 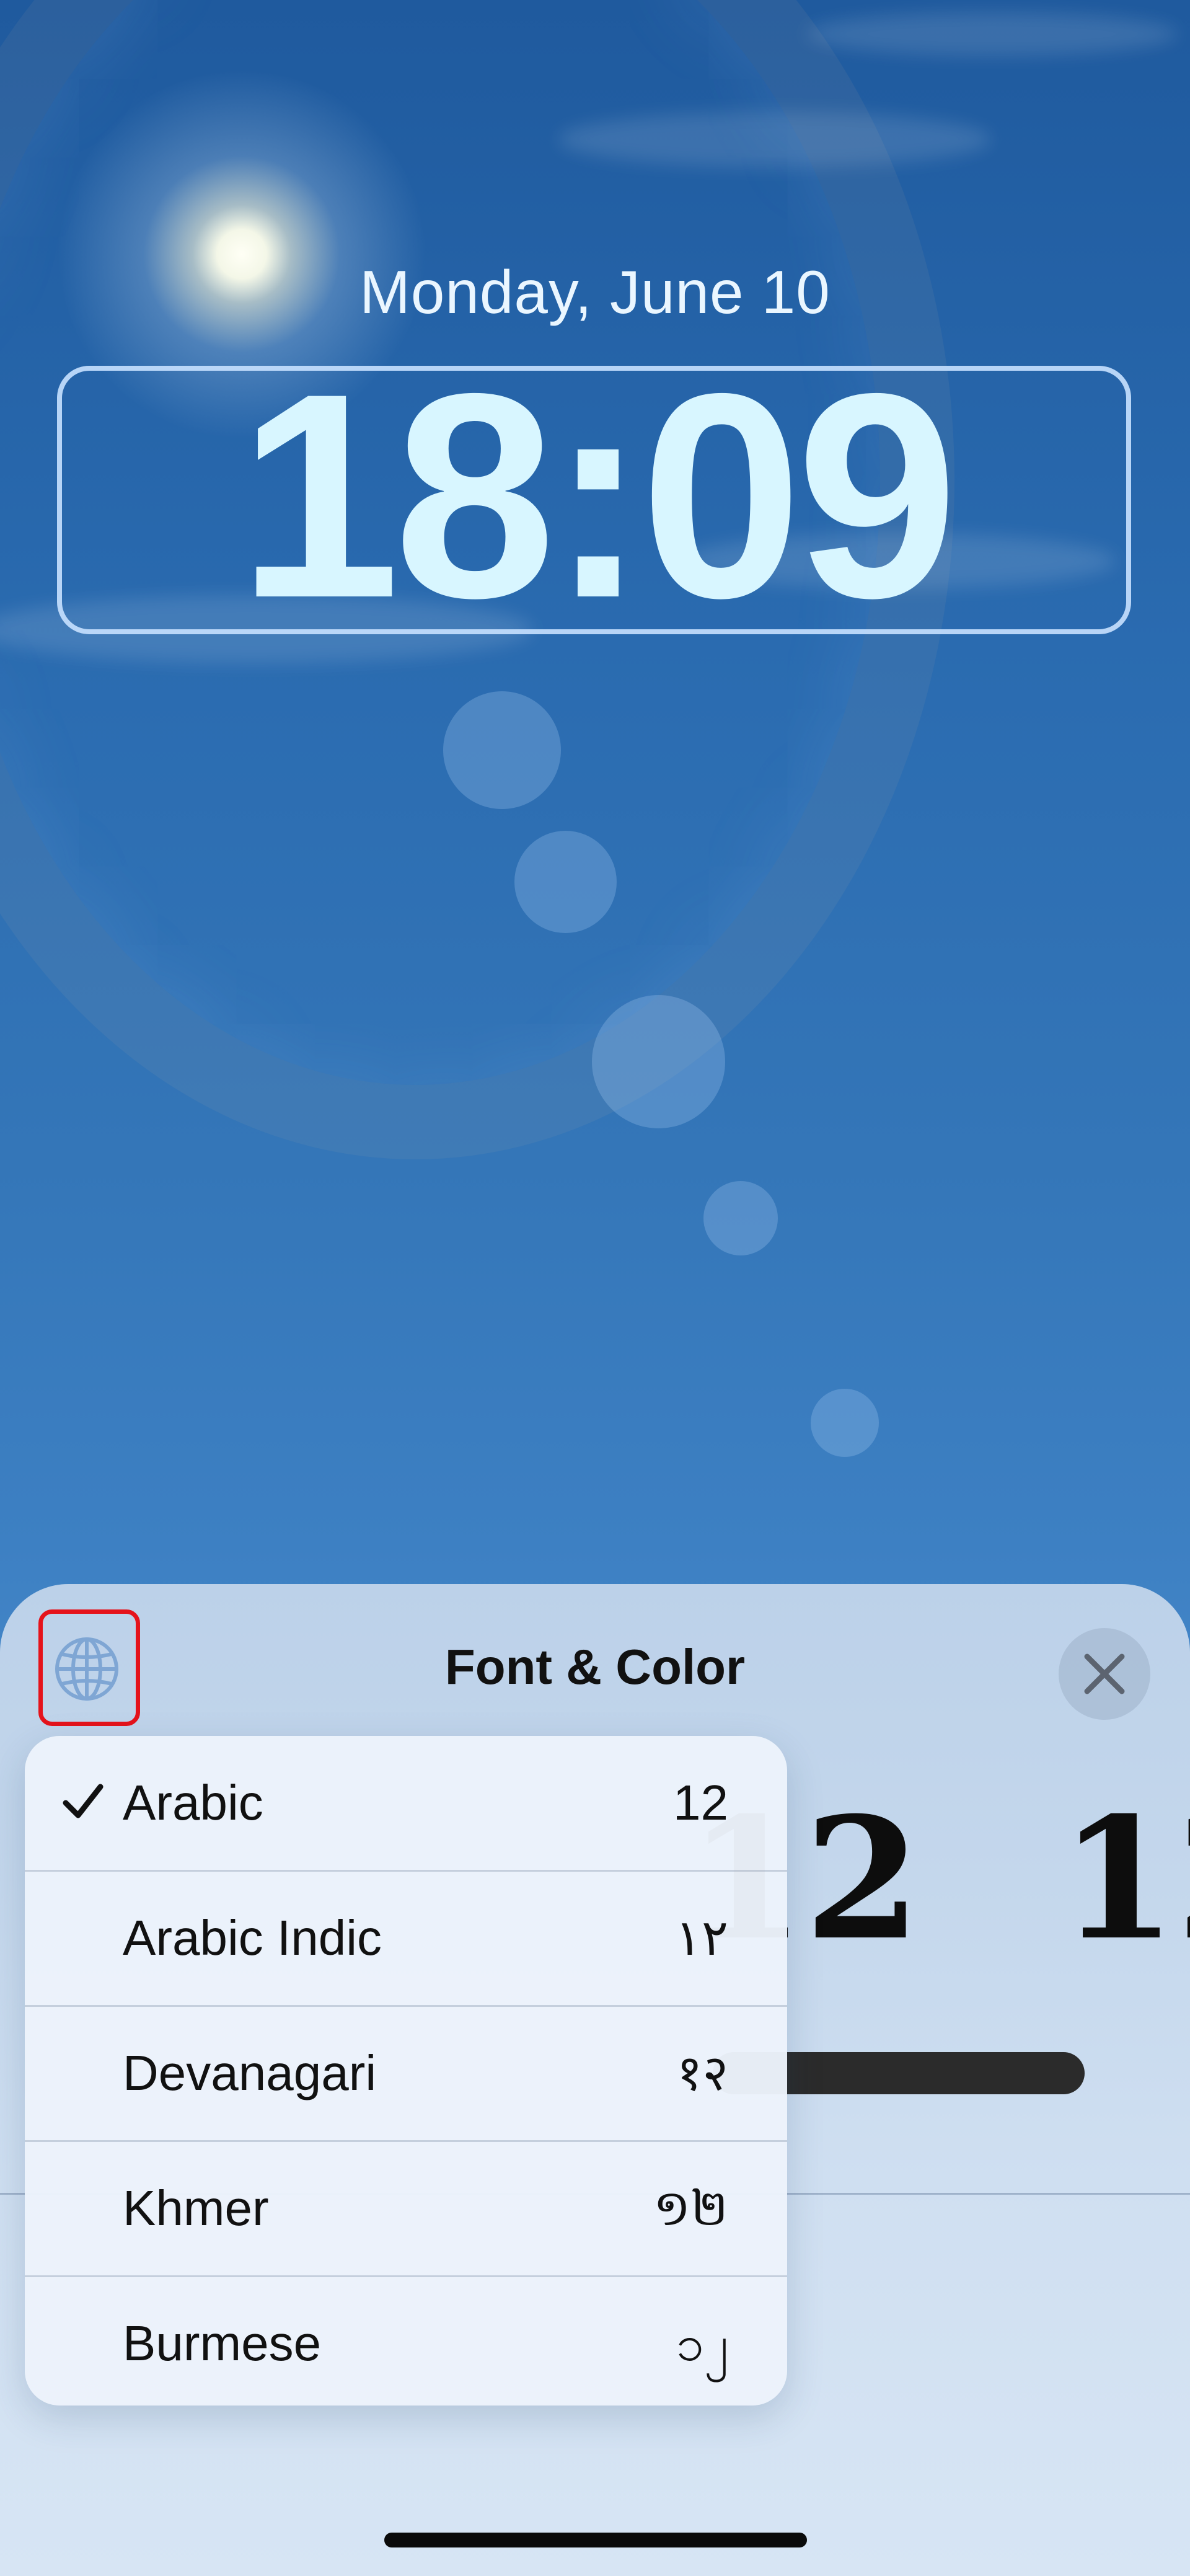 What do you see at coordinates (406, 1803) in the screenshot?
I see `menu-item-arabic: Arabic 12` at bounding box center [406, 1803].